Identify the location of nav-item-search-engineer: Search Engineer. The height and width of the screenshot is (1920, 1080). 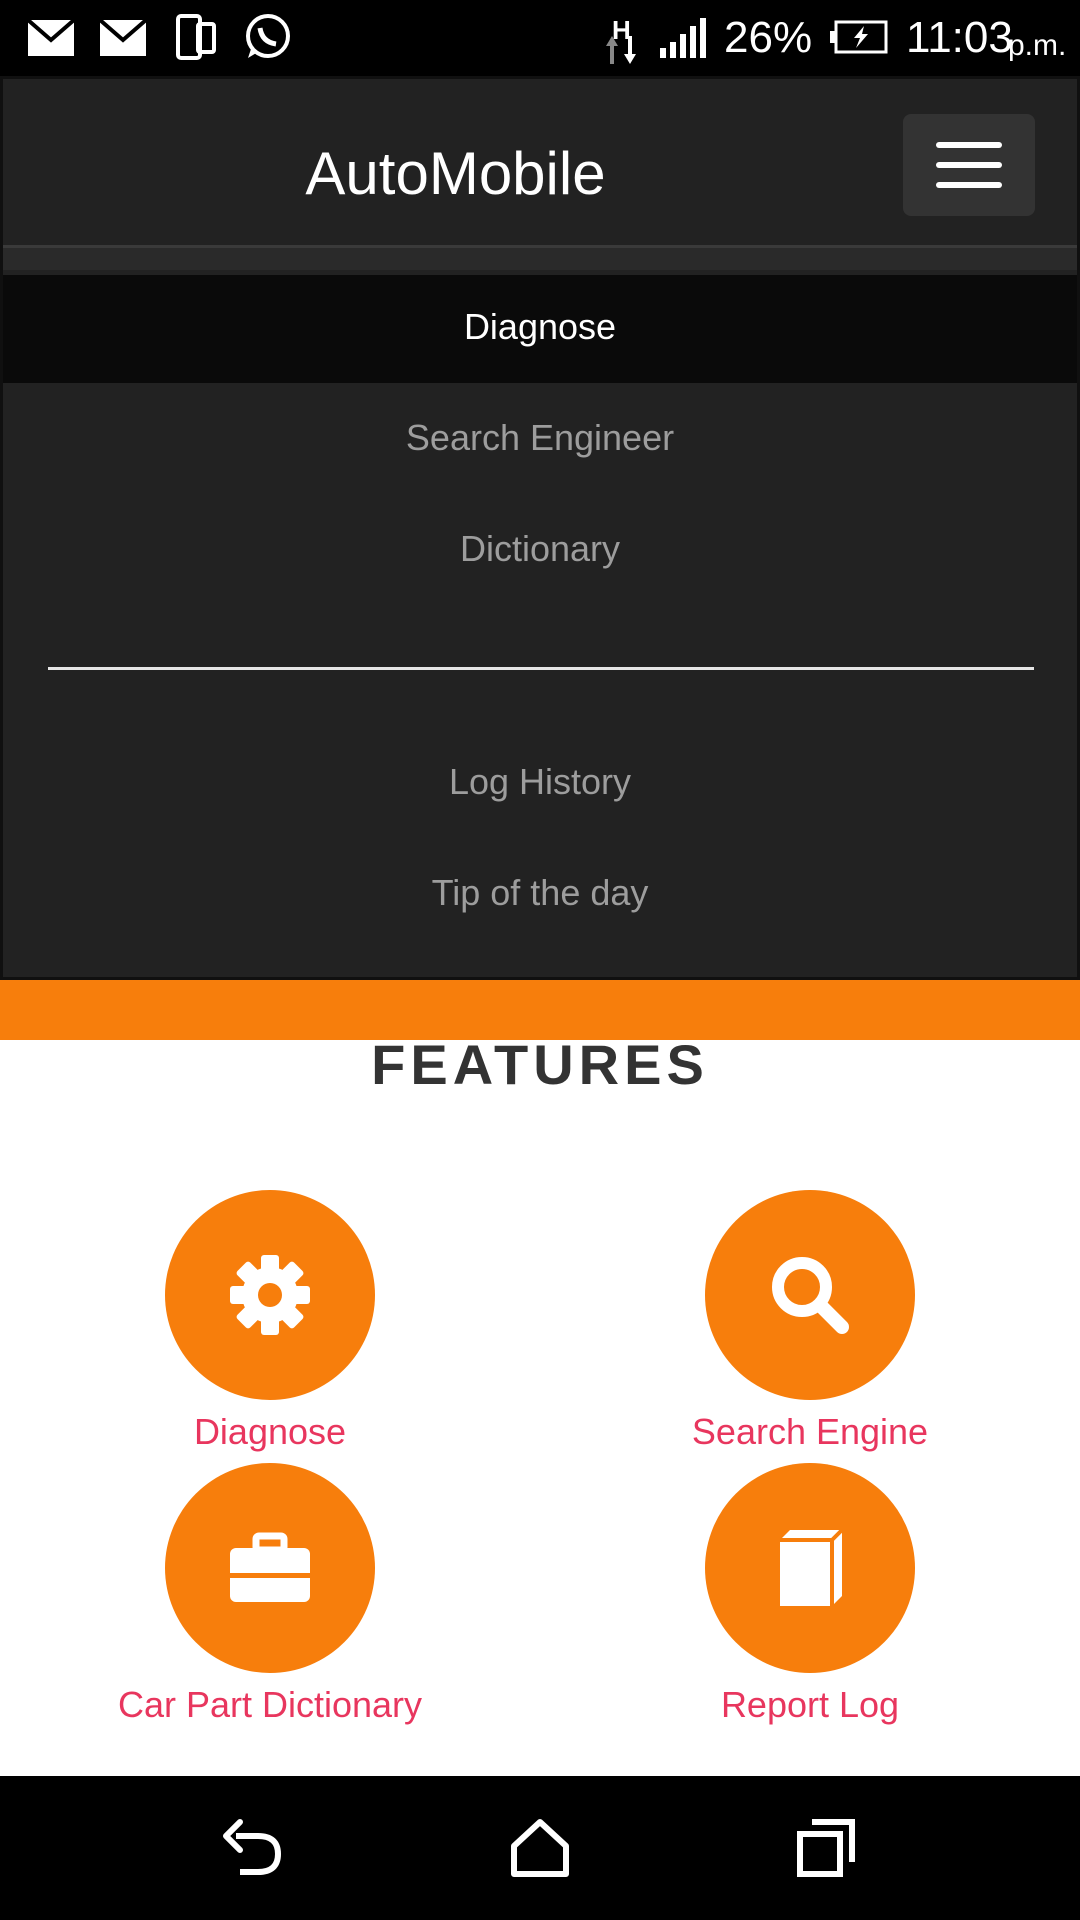
(540, 438).